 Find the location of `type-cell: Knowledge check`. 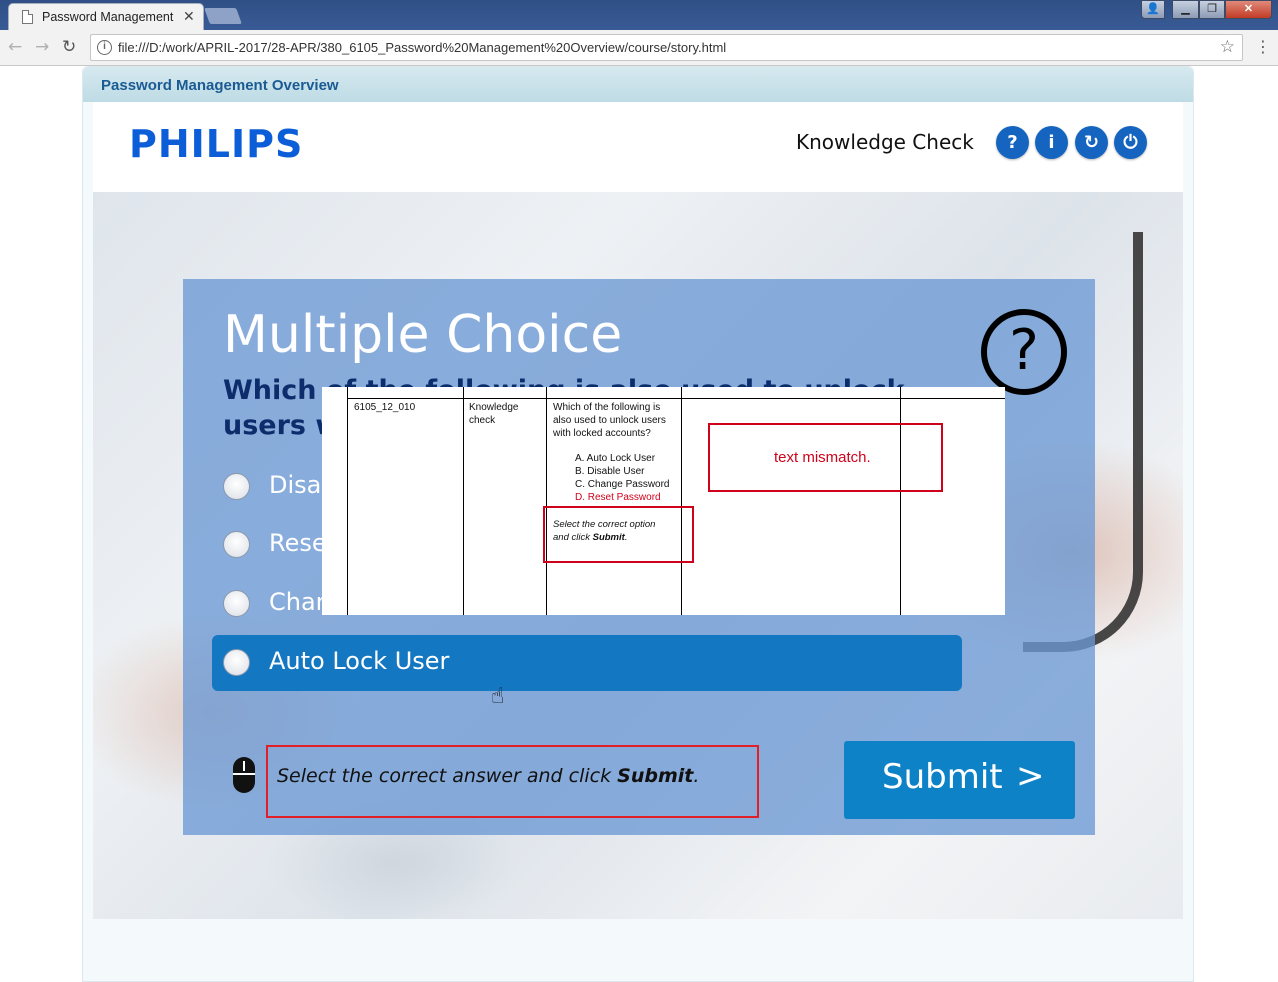

type-cell: Knowledge check is located at coordinates (494, 414).